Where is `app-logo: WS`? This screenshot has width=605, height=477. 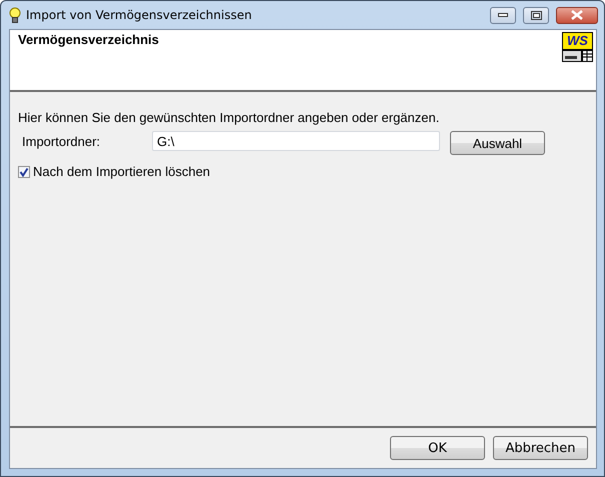 app-logo: WS is located at coordinates (577, 41).